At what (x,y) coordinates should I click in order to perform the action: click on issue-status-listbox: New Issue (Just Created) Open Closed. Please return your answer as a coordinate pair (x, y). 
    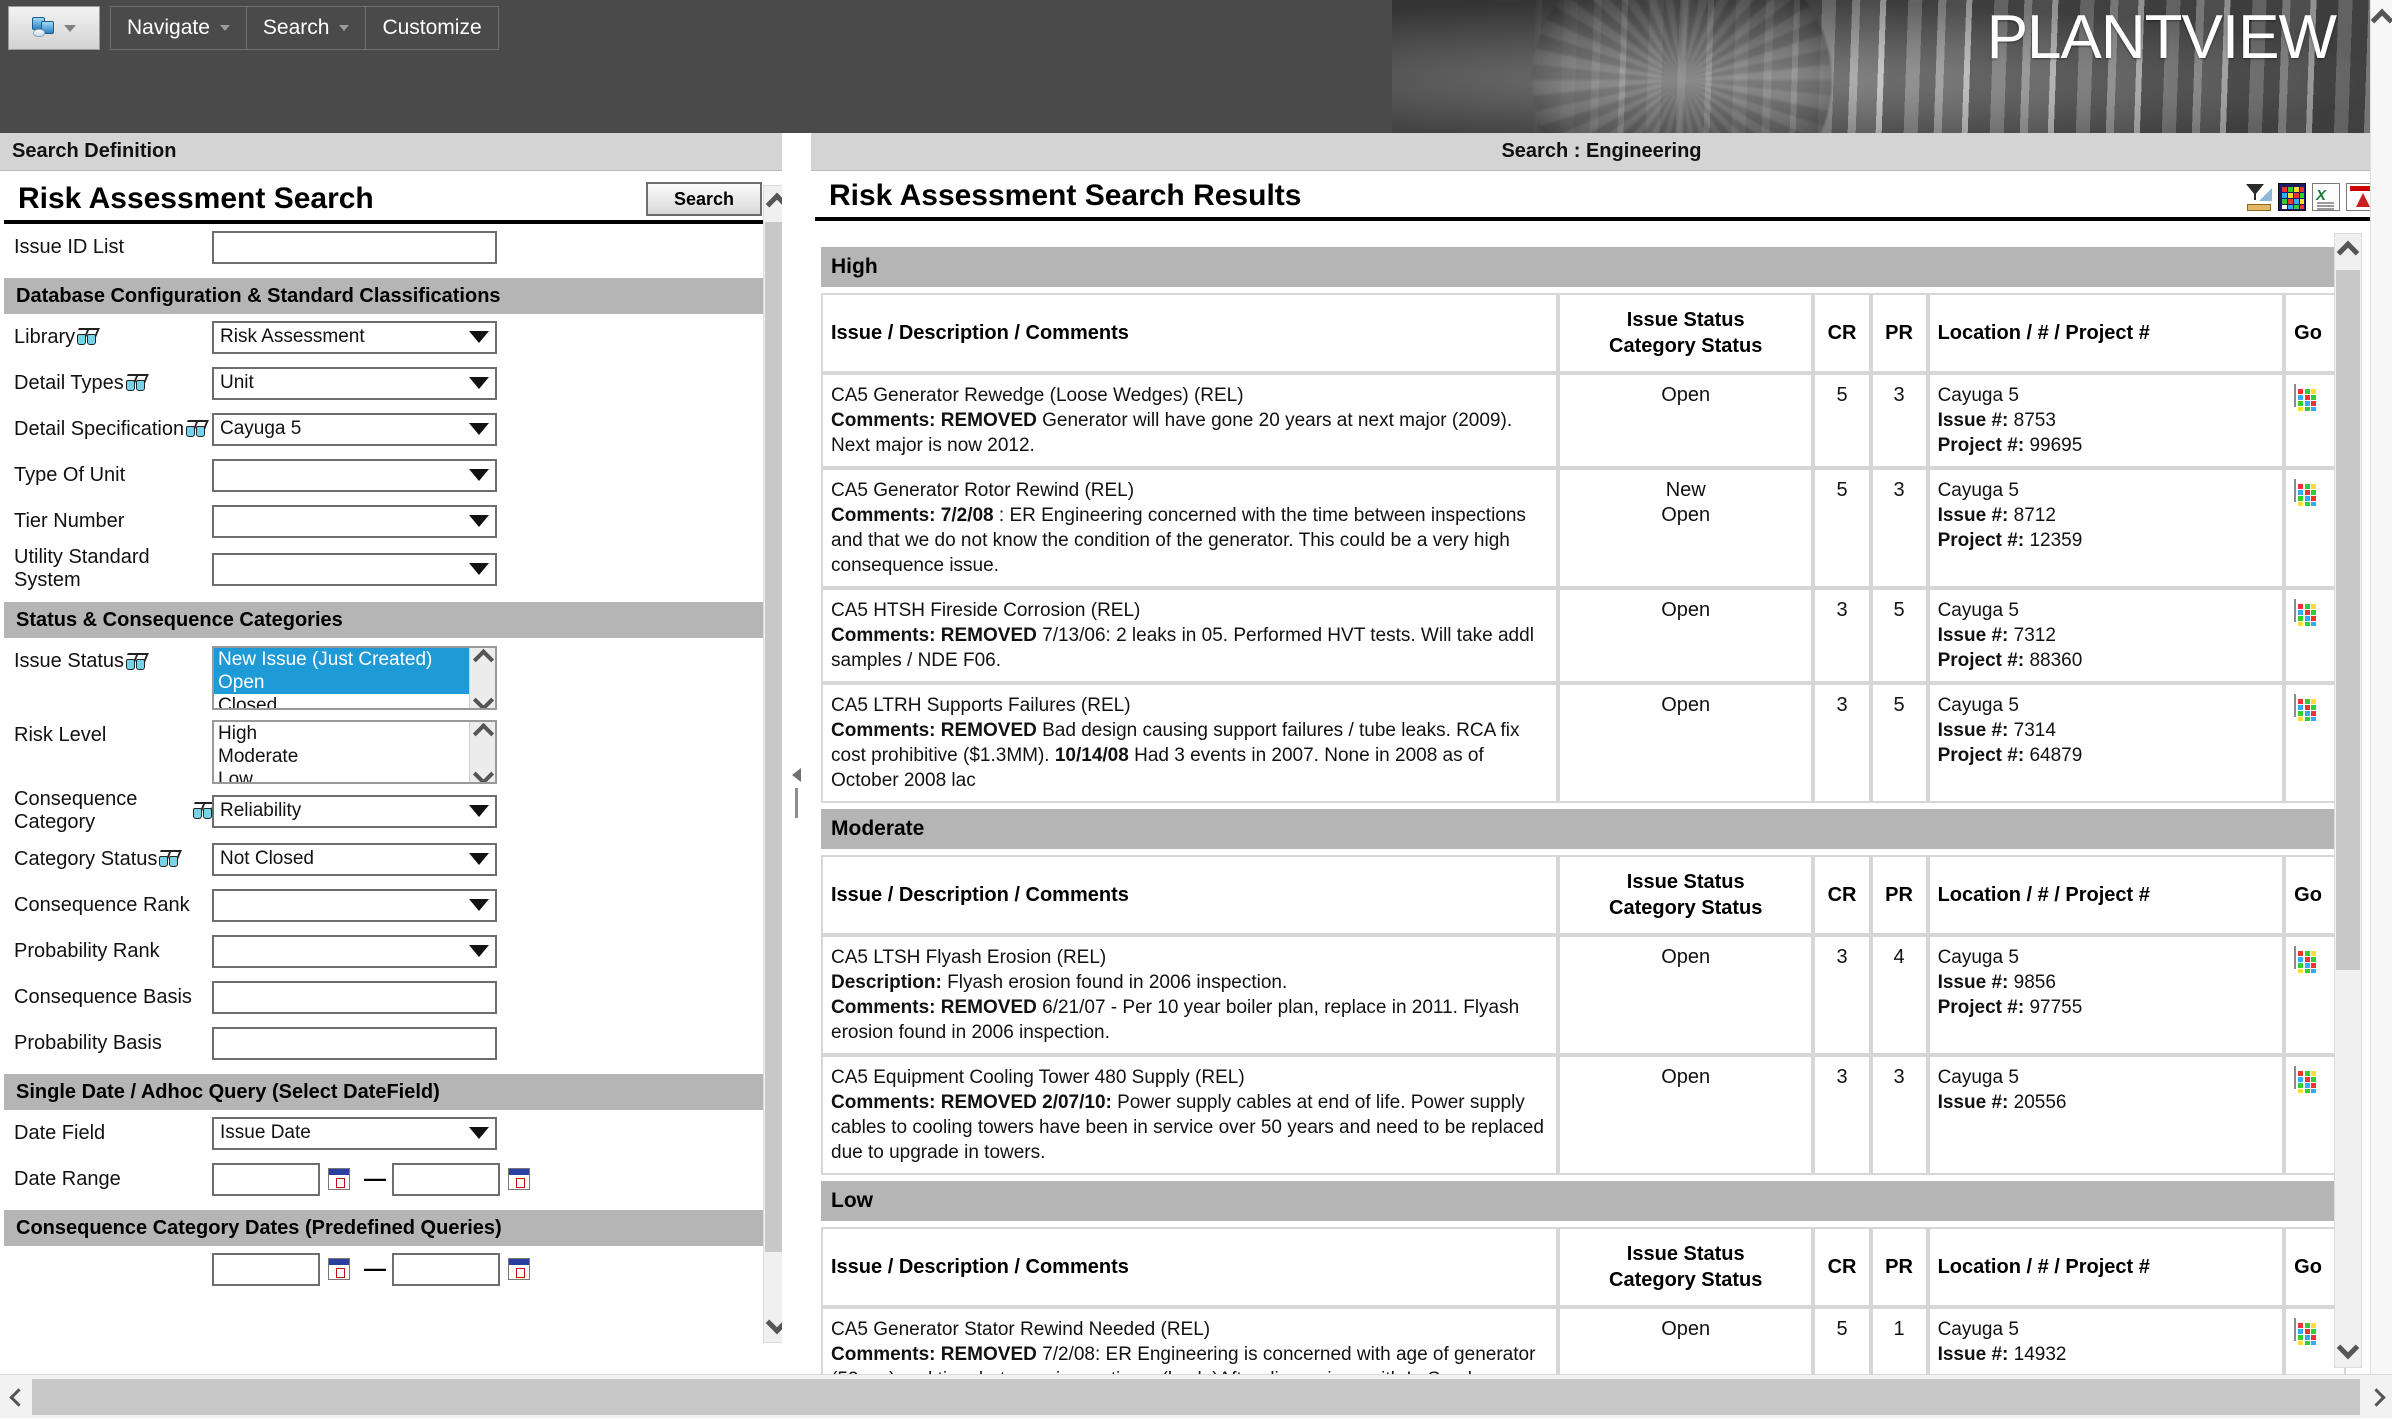
    Looking at the image, I should click on (354, 678).